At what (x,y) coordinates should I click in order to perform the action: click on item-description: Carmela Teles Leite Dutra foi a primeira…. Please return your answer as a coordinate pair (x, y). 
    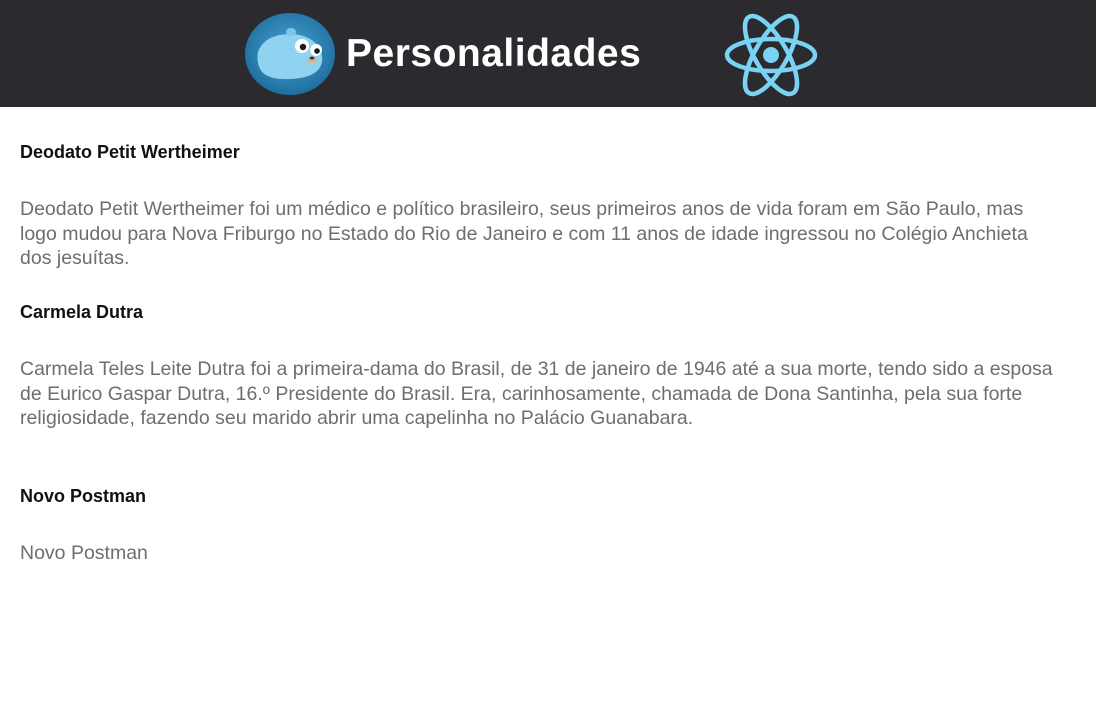
    Looking at the image, I should click on (536, 393).